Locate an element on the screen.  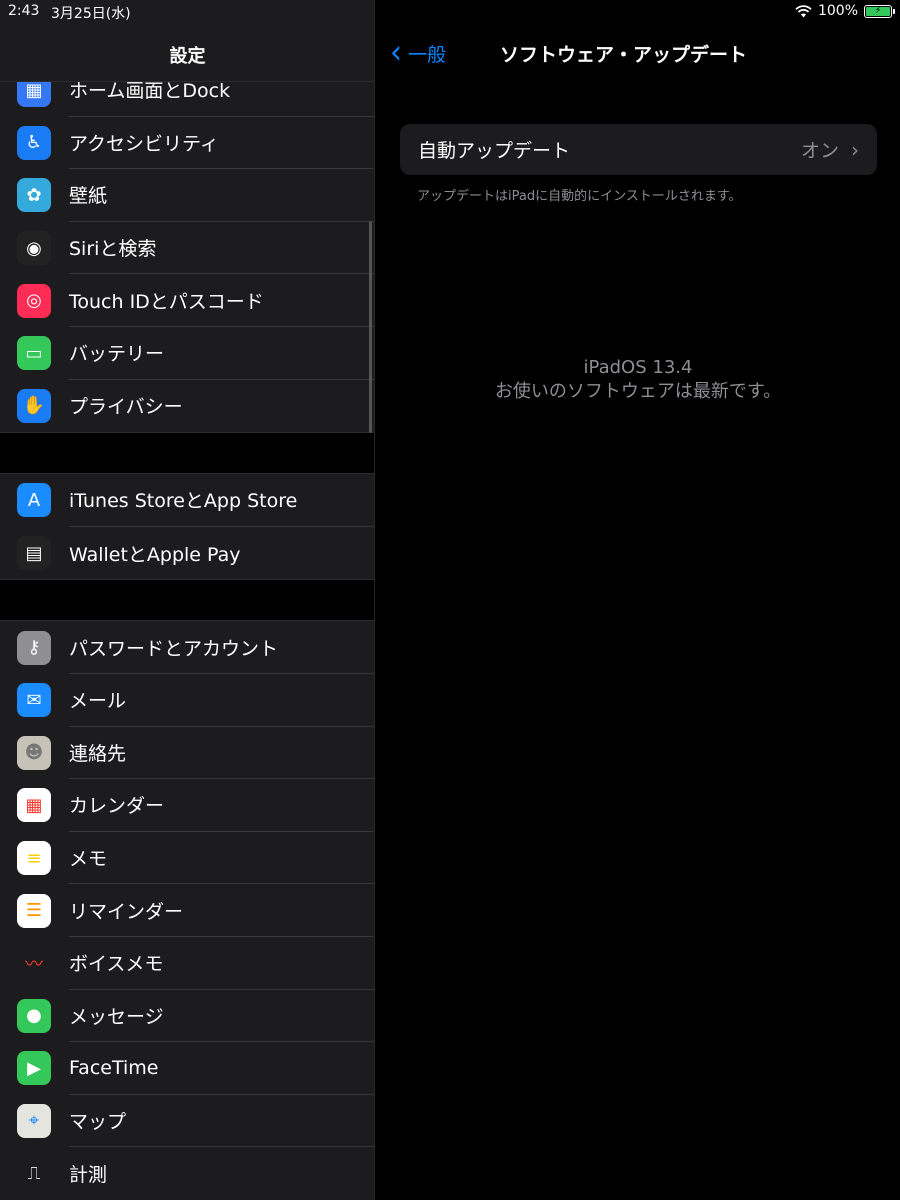
sidebar-item-label: 計測 is located at coordinates (88, 1175).